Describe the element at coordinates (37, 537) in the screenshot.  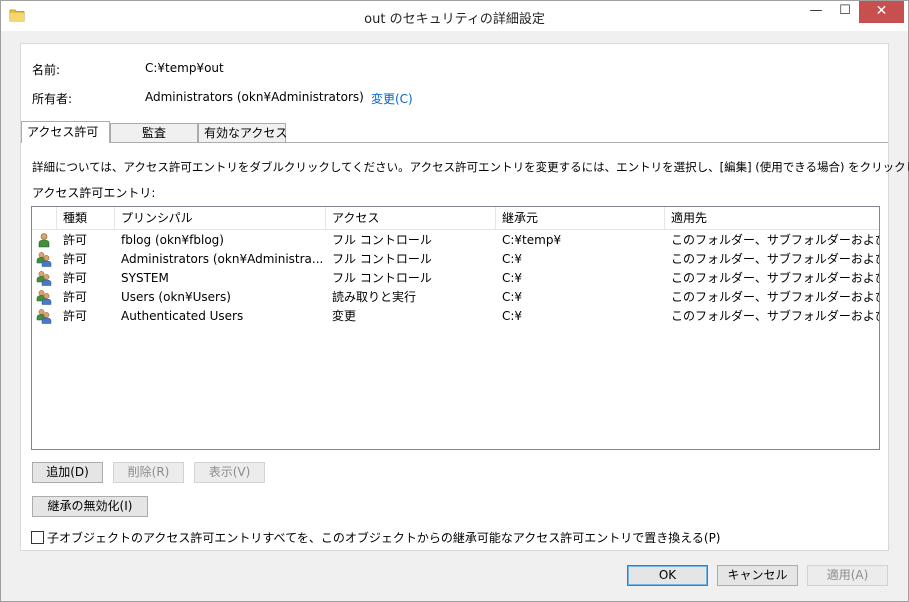
I see `replace-child-entries-checkbox` at that location.